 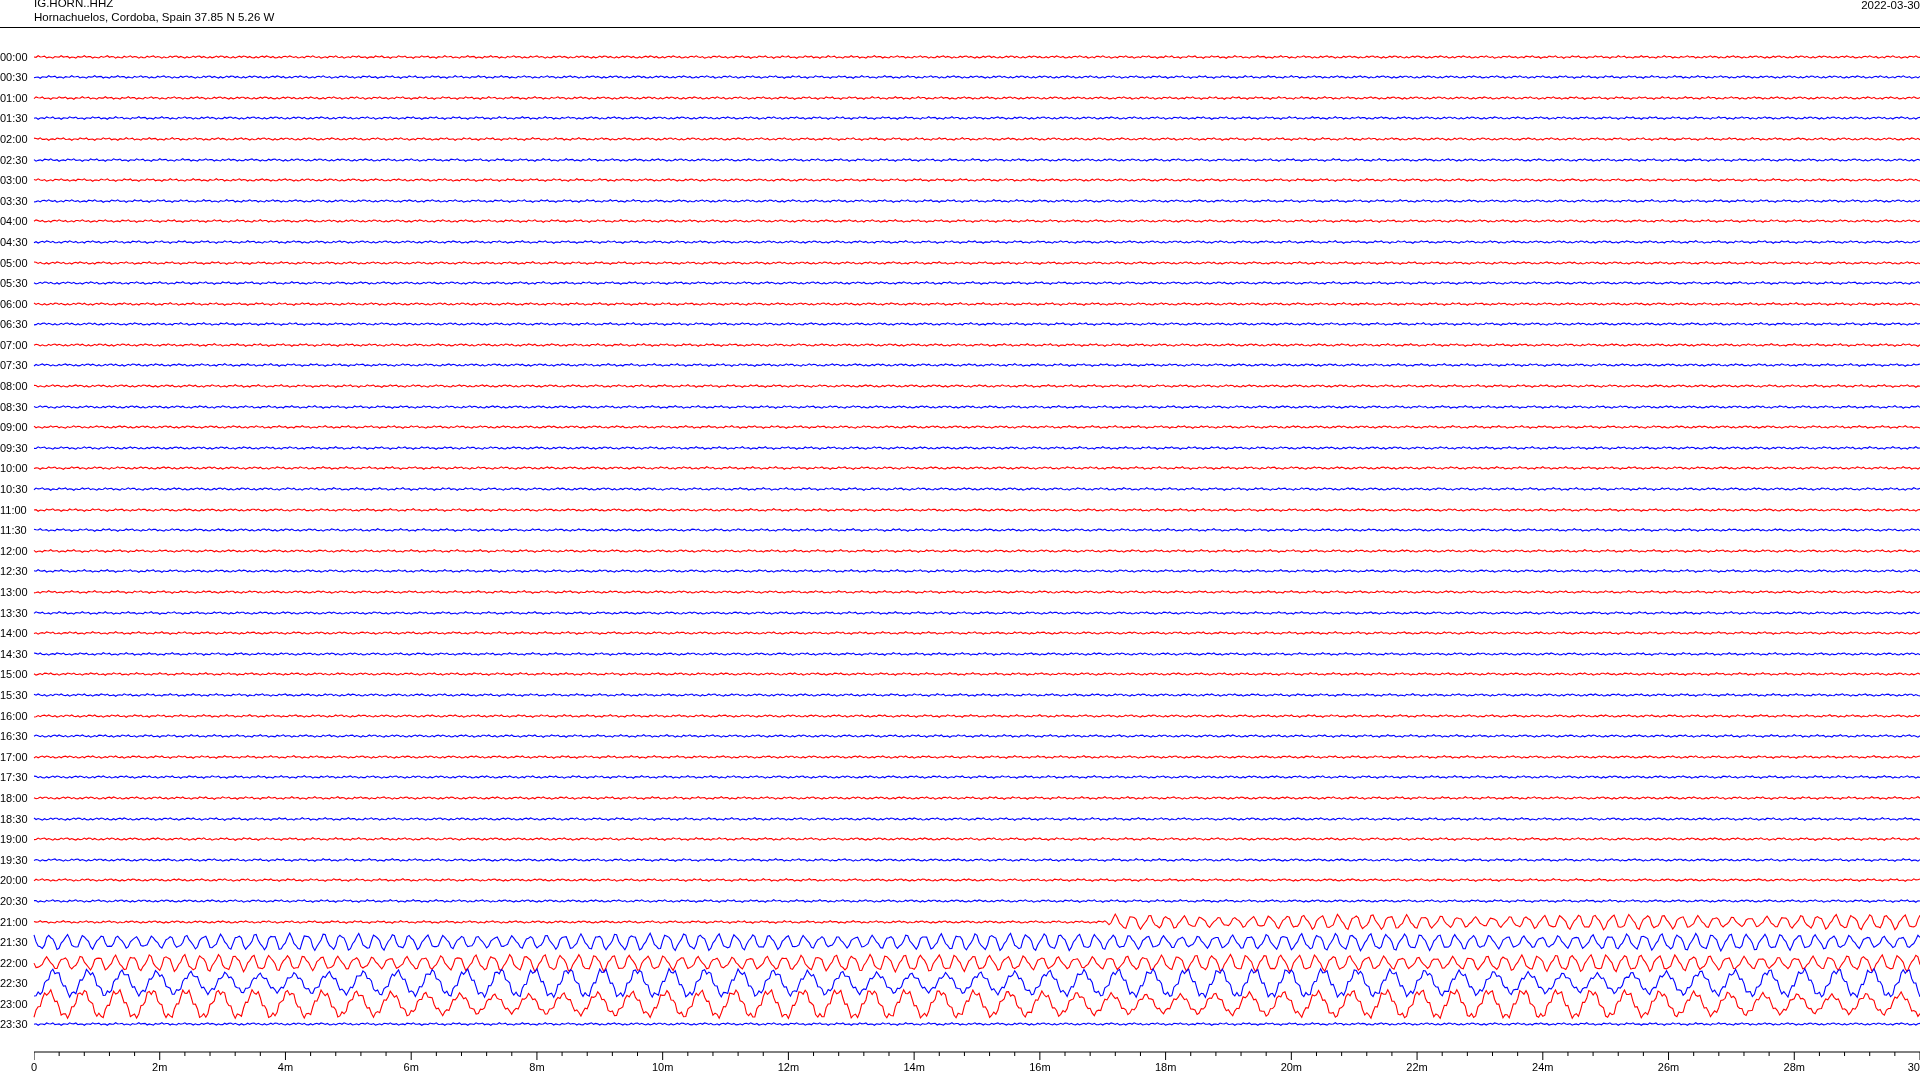 What do you see at coordinates (14, 653) in the screenshot?
I see `time-label: 14:30` at bounding box center [14, 653].